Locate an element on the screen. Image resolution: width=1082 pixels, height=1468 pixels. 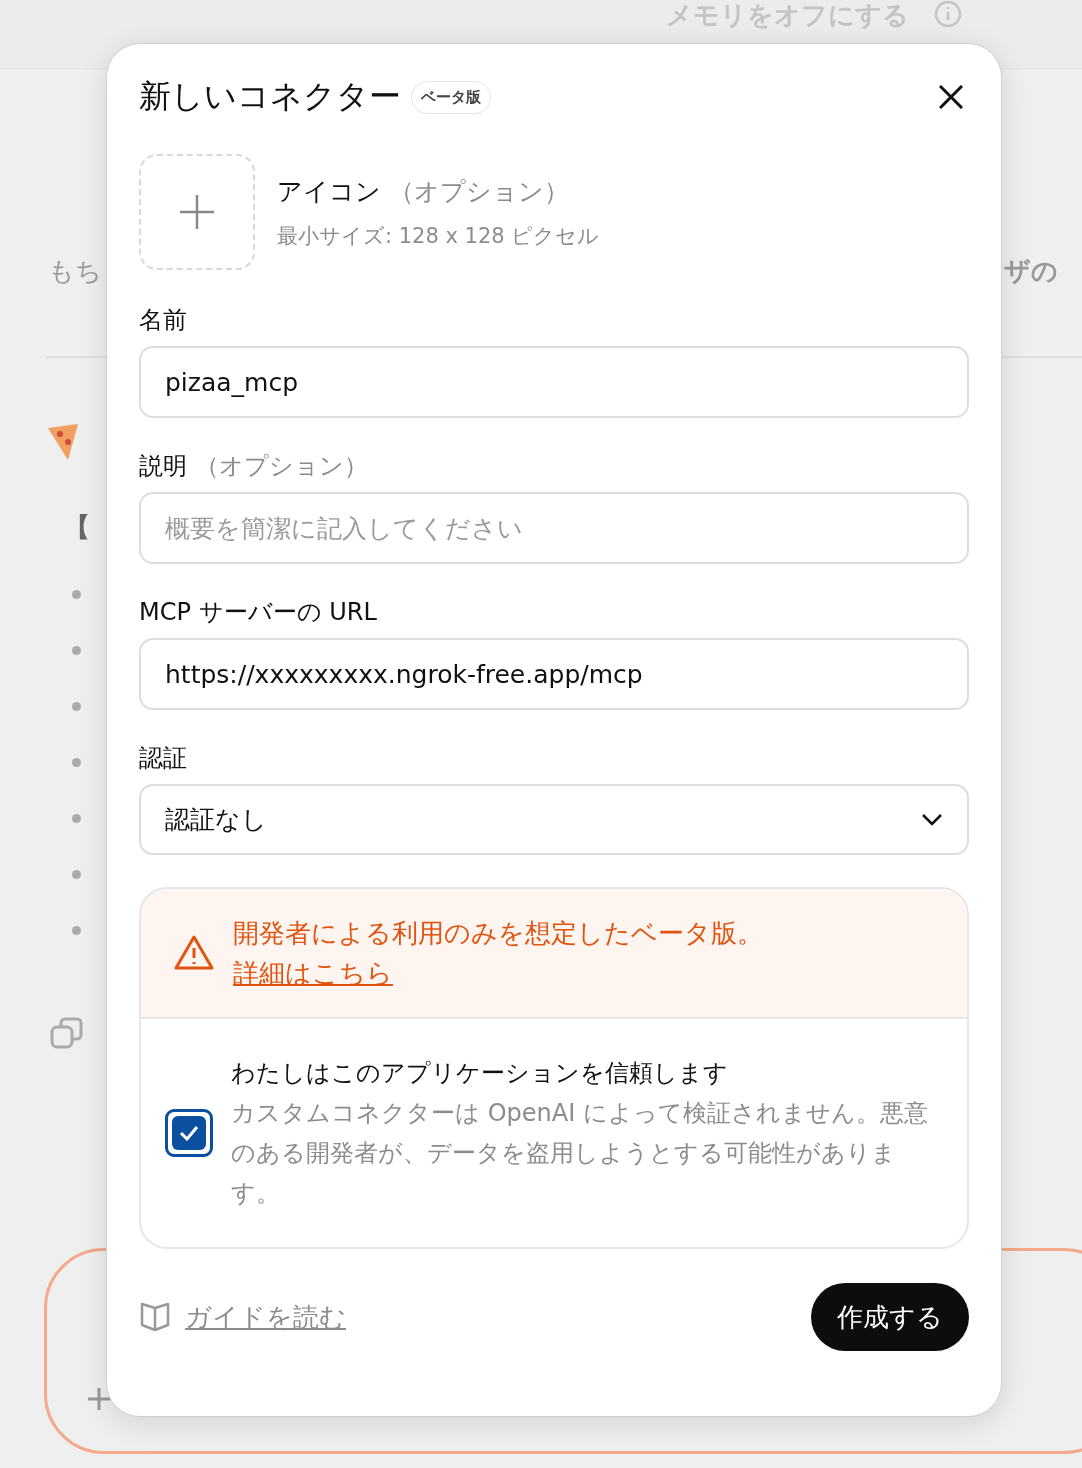
beta-badge: ベータ版 is located at coordinates (451, 97).